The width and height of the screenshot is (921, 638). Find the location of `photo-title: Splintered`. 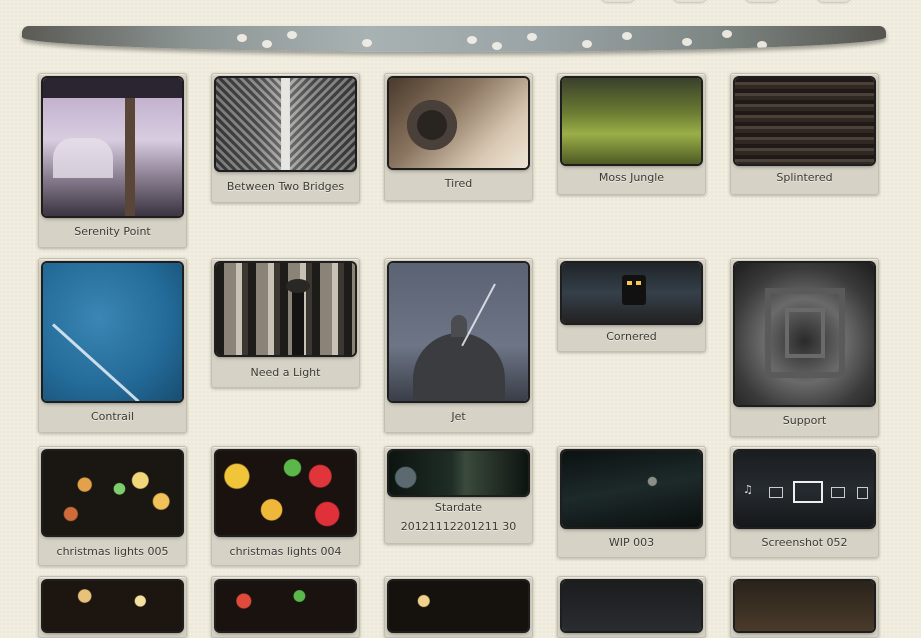

photo-title: Splintered is located at coordinates (804, 178).